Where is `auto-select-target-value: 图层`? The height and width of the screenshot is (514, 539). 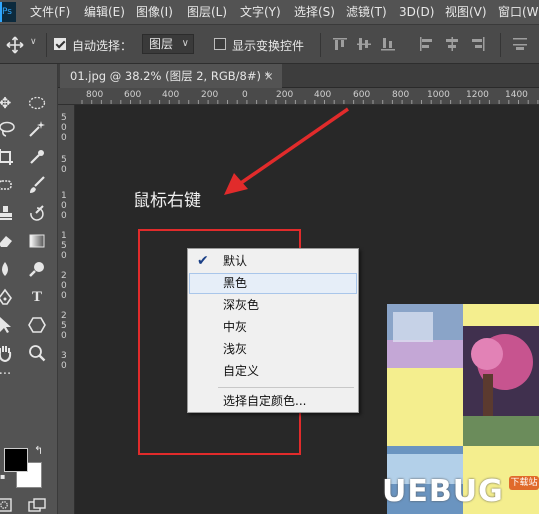
auto-select-target-value: 图层 is located at coordinates (161, 44).